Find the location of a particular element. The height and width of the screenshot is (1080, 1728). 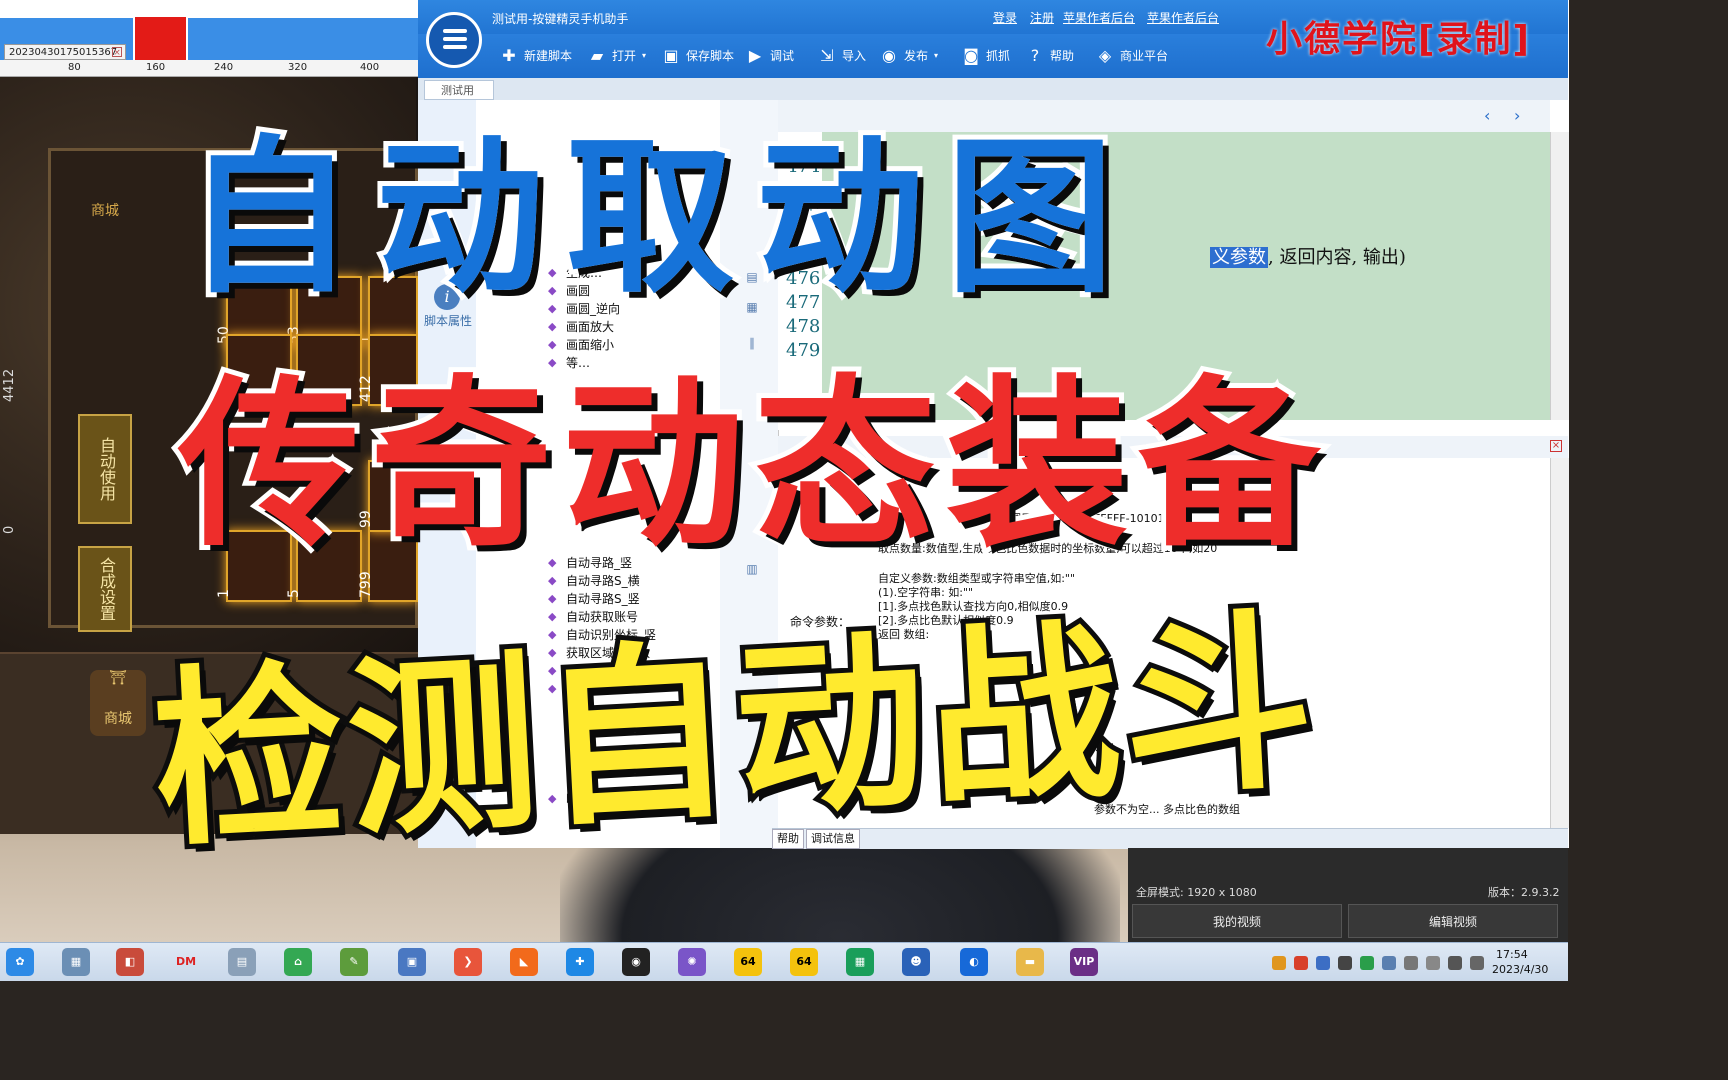

save-script-button: ▣ 保存脚本 is located at coordinates (698, 56).